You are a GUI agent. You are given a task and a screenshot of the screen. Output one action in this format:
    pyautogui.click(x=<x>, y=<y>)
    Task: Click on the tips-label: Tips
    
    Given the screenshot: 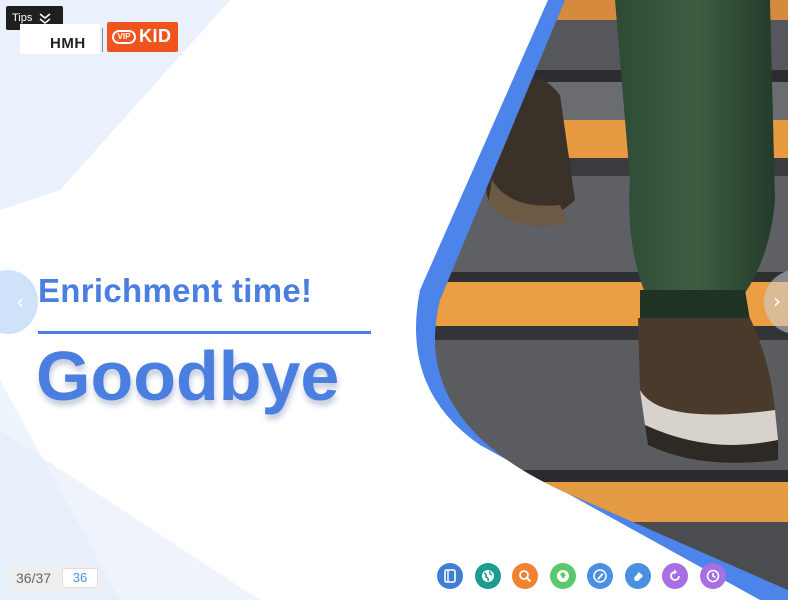 What is the action you would take?
    pyautogui.click(x=22, y=18)
    